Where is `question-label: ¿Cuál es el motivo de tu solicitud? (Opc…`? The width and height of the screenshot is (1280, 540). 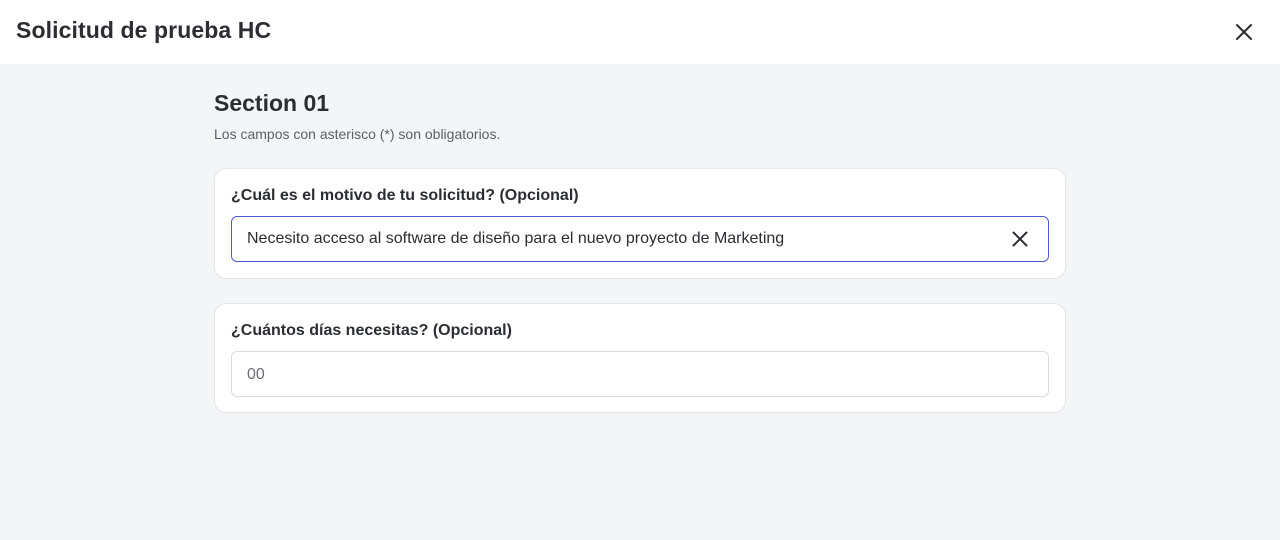
question-label: ¿Cuál es el motivo de tu solicitud? (Opc… is located at coordinates (405, 195).